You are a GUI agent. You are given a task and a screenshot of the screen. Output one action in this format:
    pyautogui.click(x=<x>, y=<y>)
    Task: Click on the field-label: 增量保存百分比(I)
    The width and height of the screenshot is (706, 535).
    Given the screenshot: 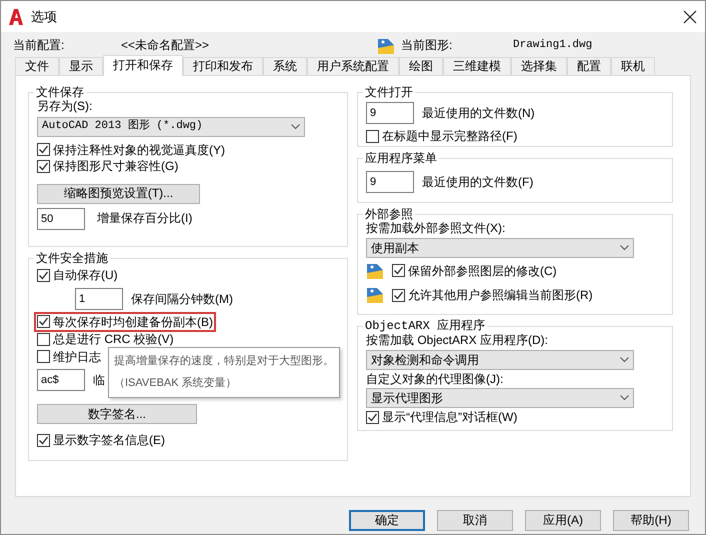 What is the action you would take?
    pyautogui.click(x=144, y=218)
    